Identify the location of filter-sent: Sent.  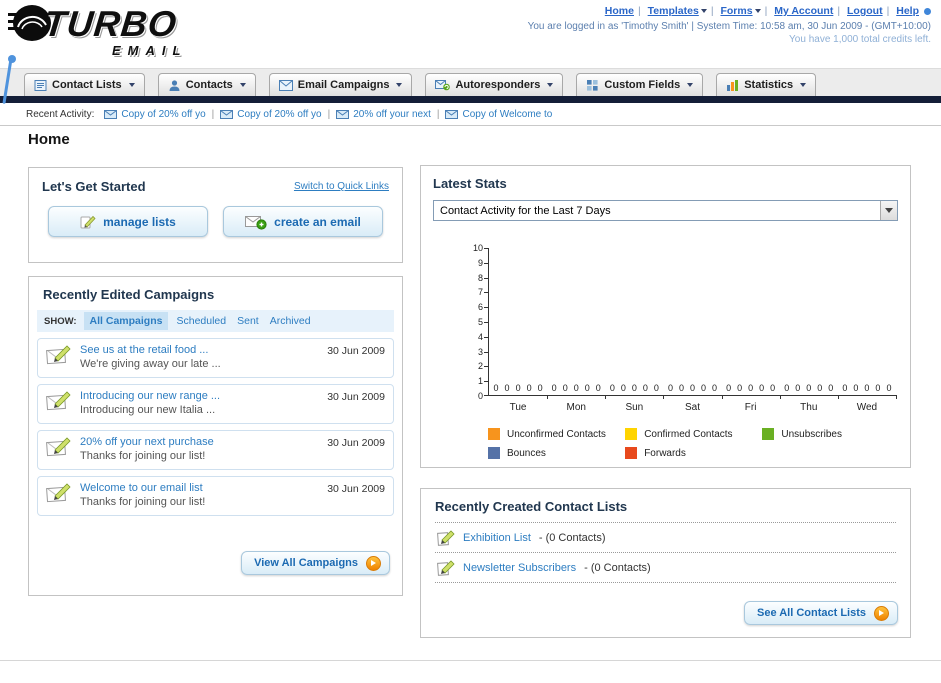
(248, 321).